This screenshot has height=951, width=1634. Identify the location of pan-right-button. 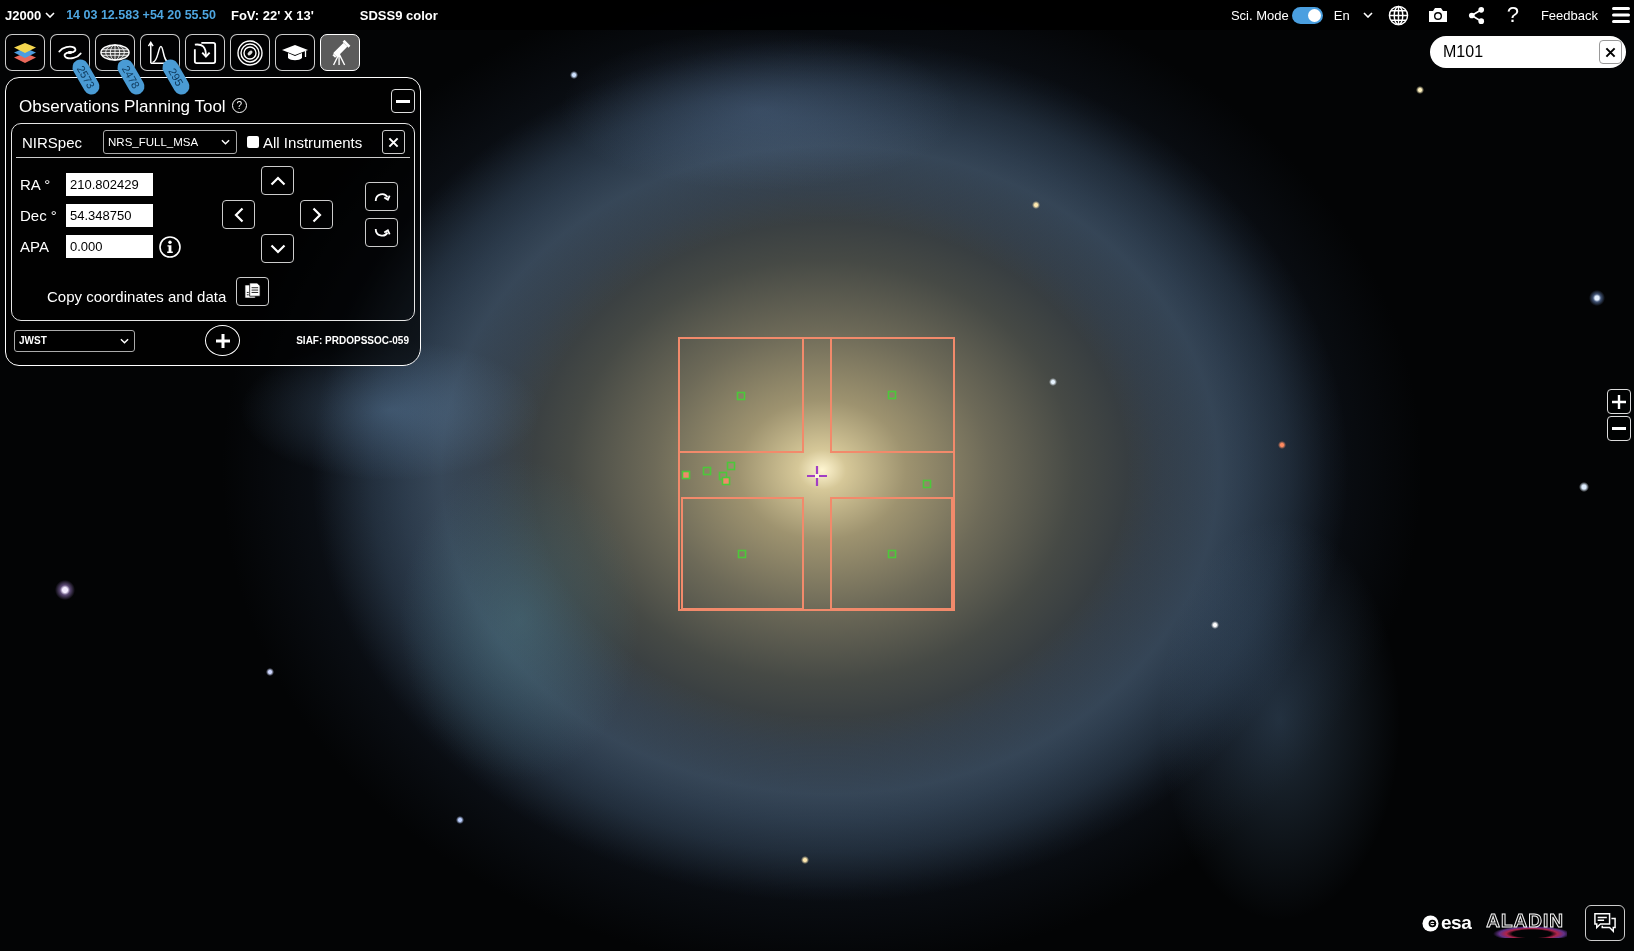
(316, 214).